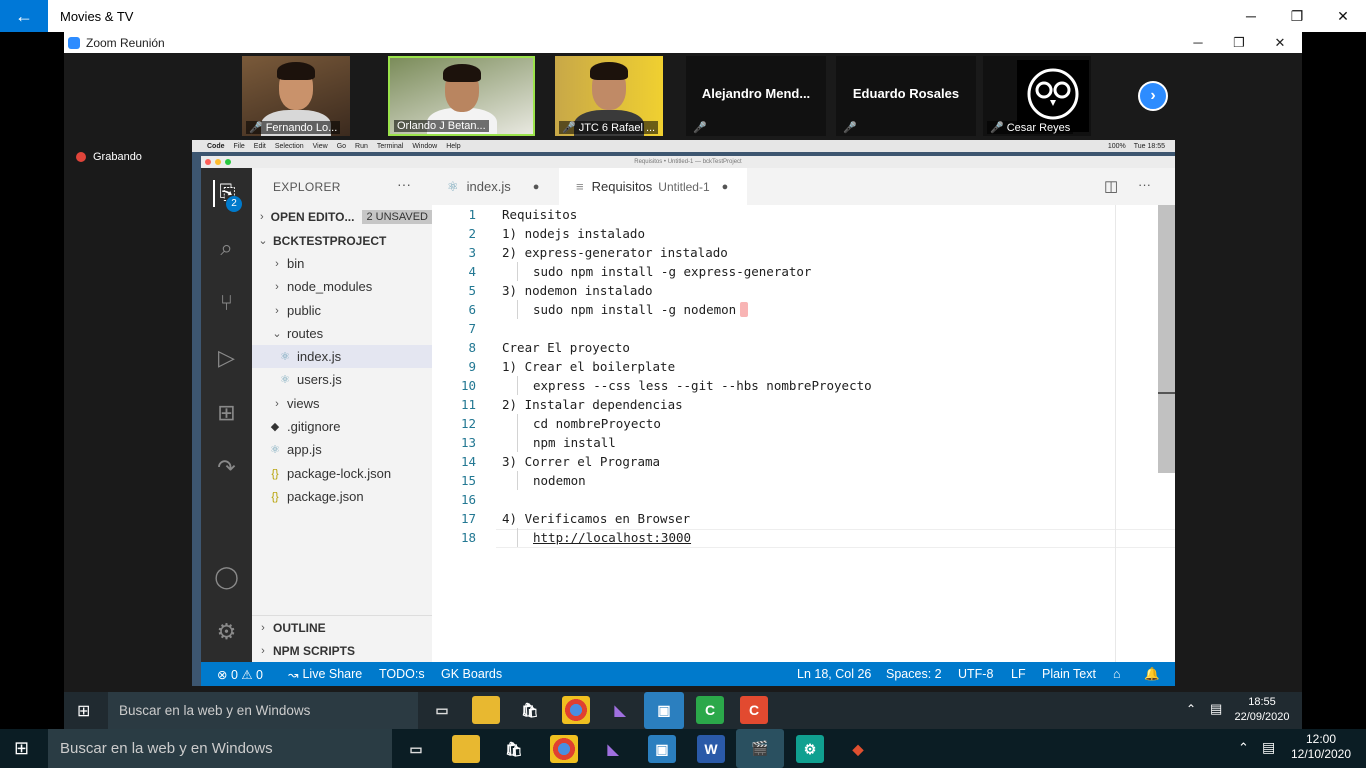  Describe the element at coordinates (342, 263) in the screenshot. I see `tree-item-folder: › bin` at that location.